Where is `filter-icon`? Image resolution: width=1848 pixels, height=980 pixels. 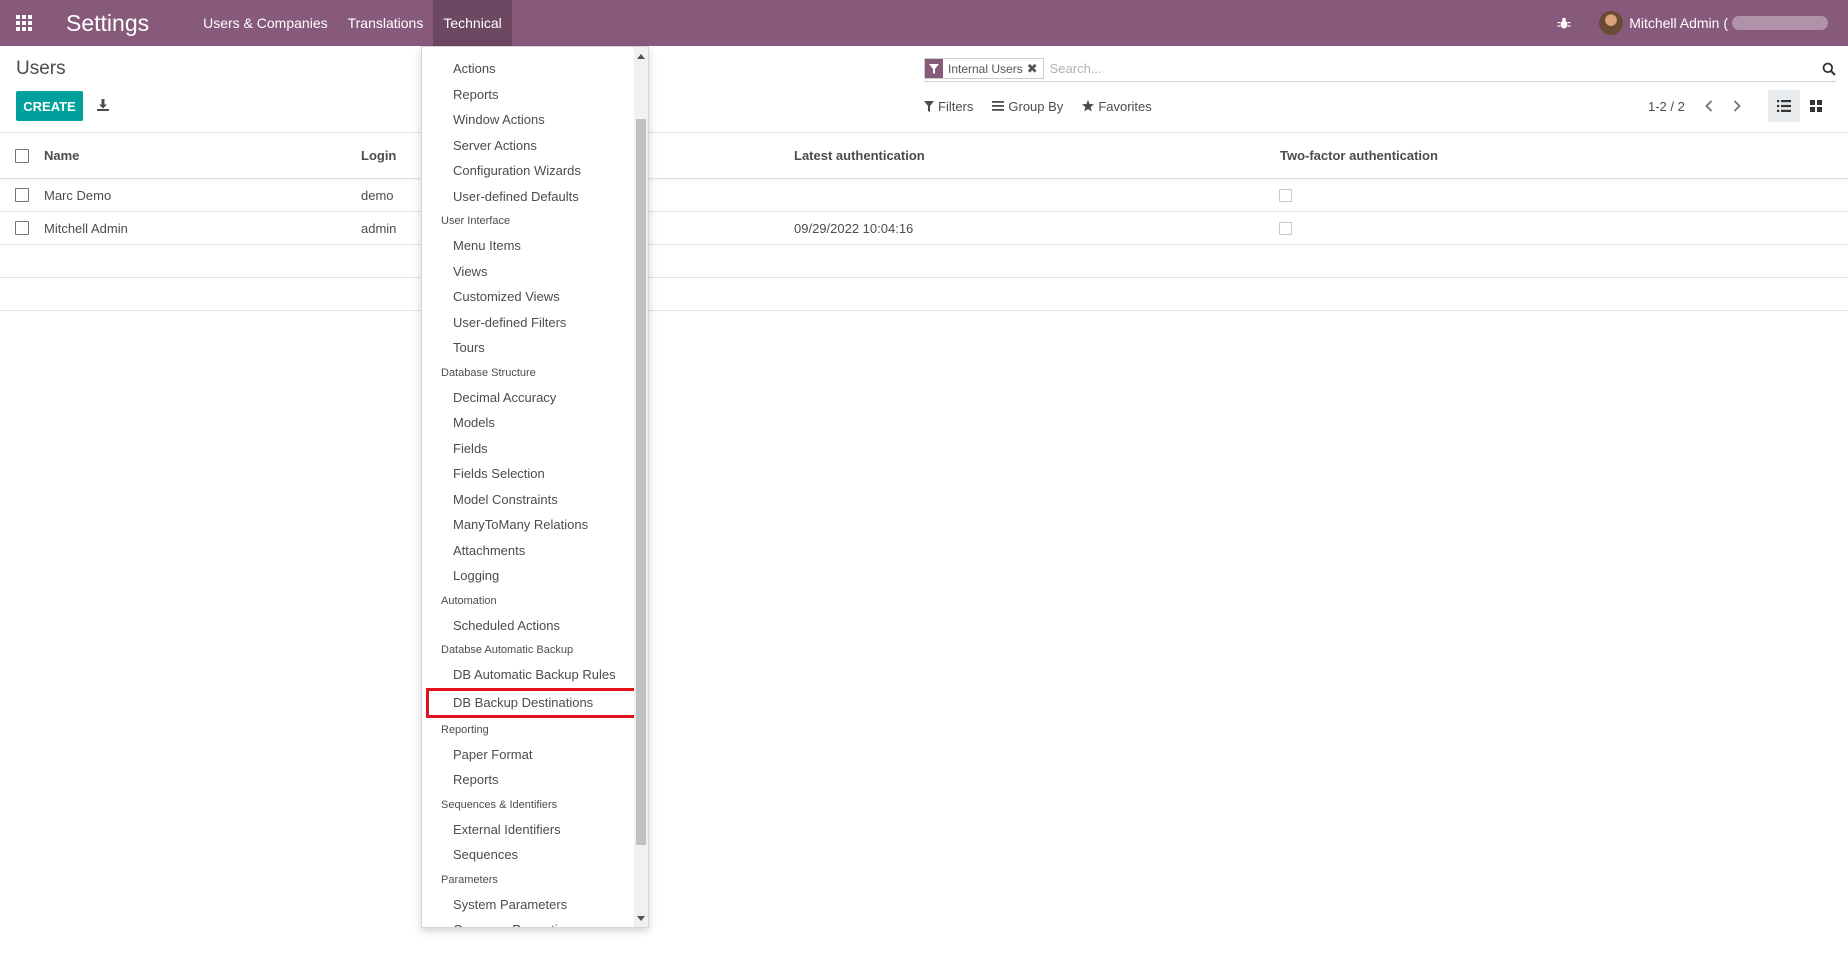
filter-icon is located at coordinates (934, 68).